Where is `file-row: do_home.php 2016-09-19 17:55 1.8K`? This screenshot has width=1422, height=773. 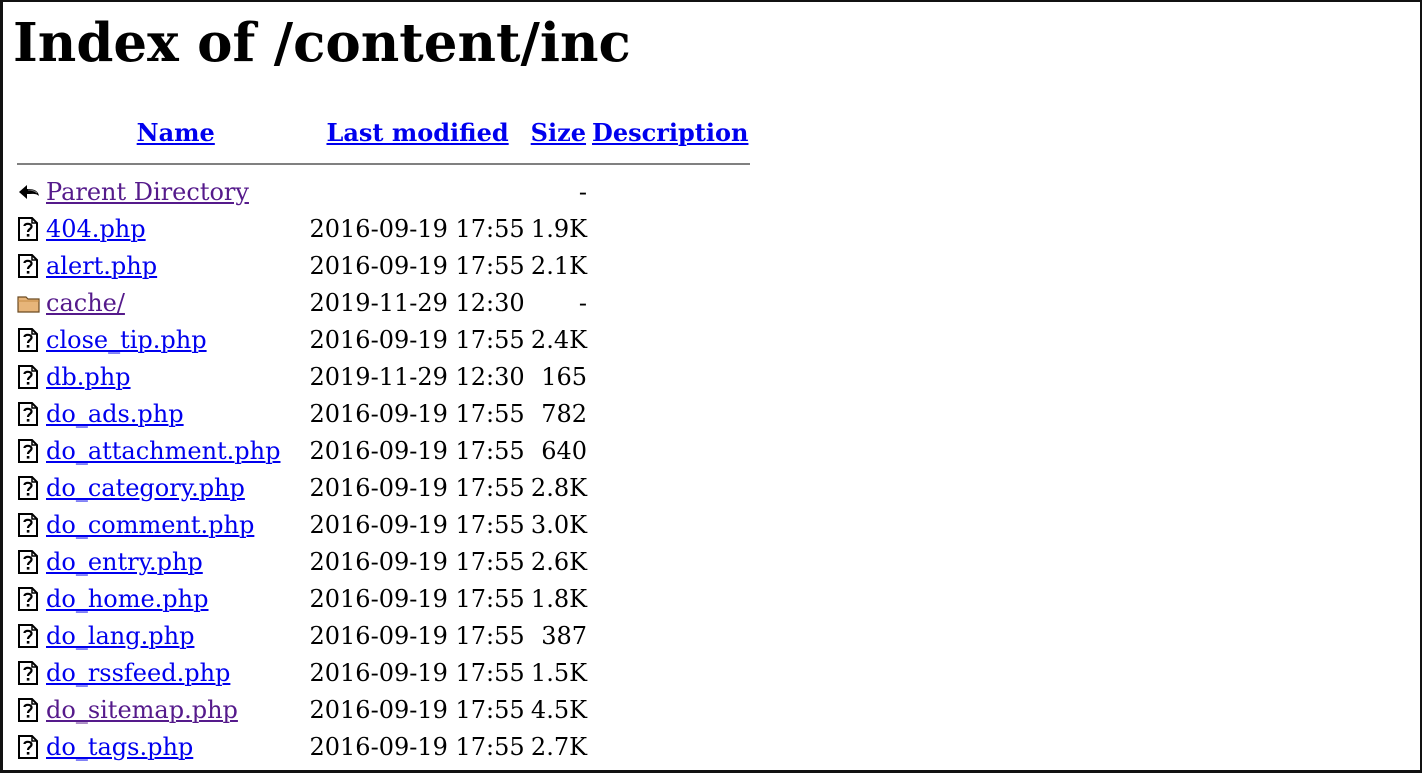 file-row: do_home.php 2016-09-19 17:55 1.8K is located at coordinates (383, 598).